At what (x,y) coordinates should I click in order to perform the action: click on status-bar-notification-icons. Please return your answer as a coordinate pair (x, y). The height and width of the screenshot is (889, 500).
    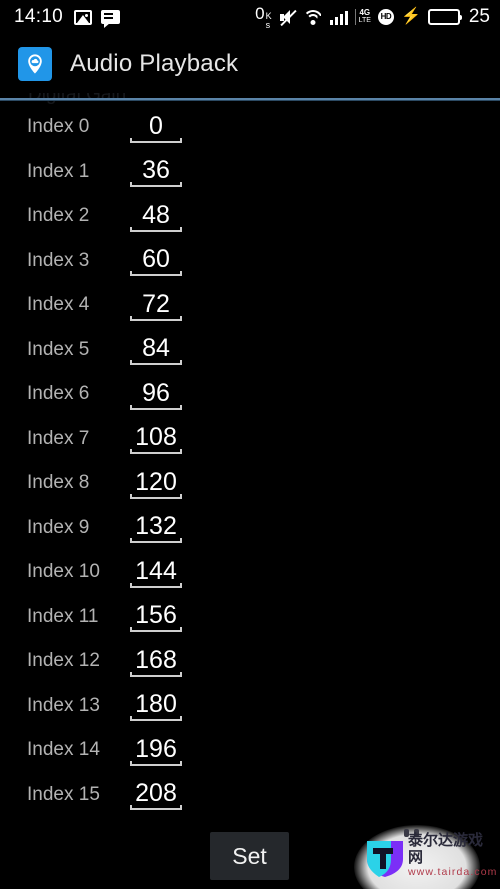
    Looking at the image, I should click on (97, 18).